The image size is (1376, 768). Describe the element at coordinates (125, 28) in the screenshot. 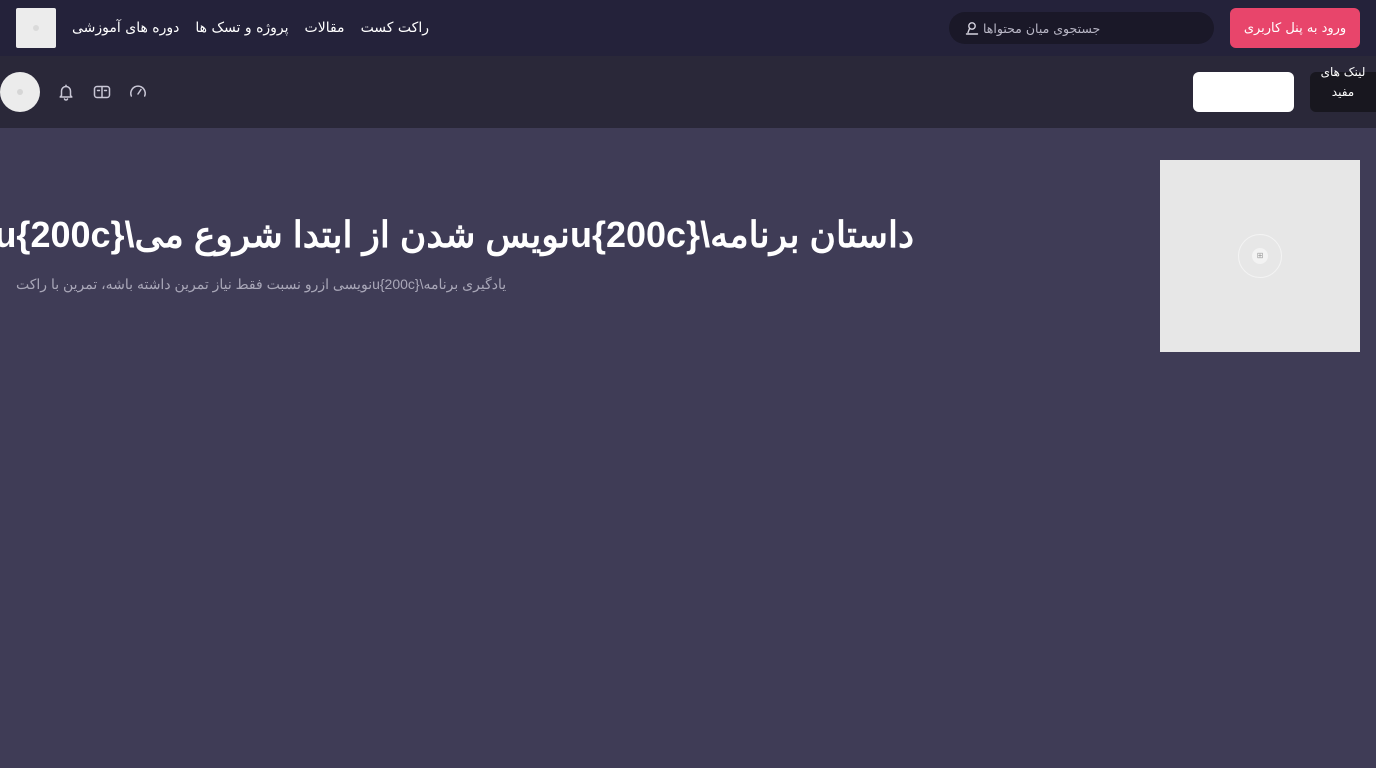

I see `nav-courses: دوره های آموزشی` at that location.